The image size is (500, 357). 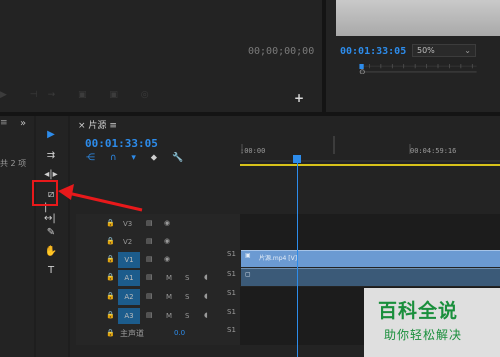 What do you see at coordinates (45, 193) in the screenshot?
I see `razor-tool-highlight` at bounding box center [45, 193].